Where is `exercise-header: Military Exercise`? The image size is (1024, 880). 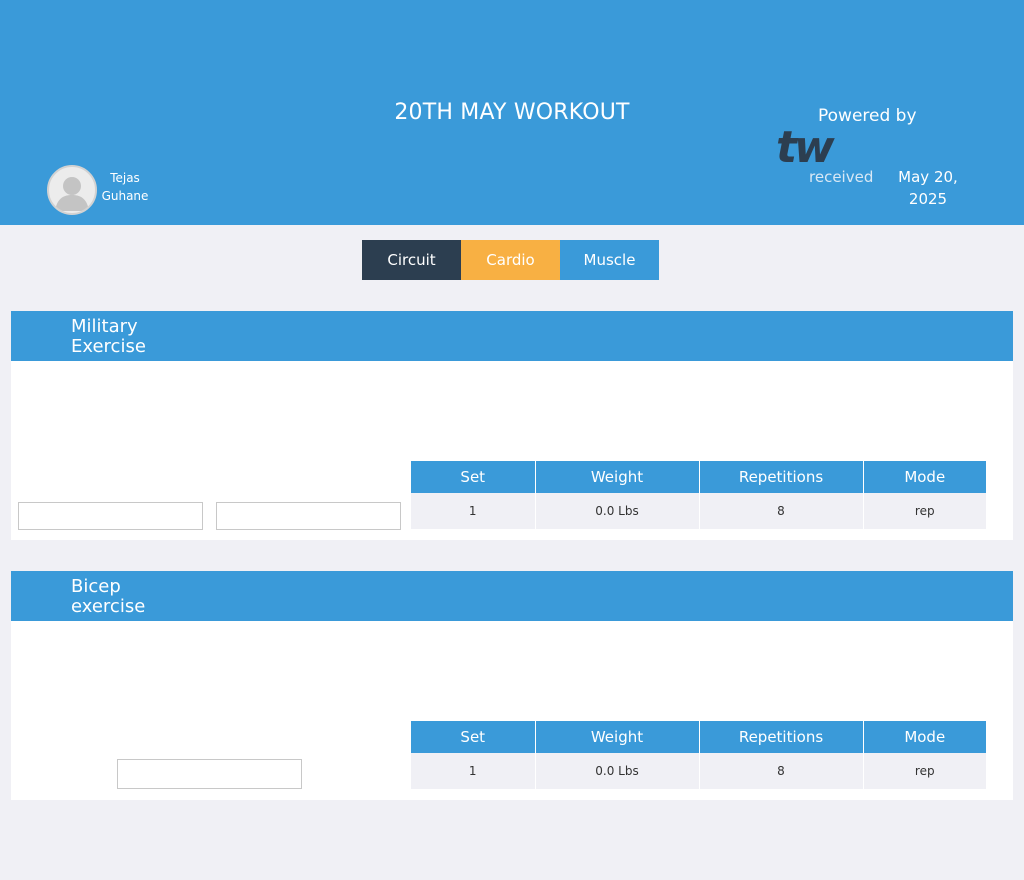 exercise-header: Military Exercise is located at coordinates (512, 336).